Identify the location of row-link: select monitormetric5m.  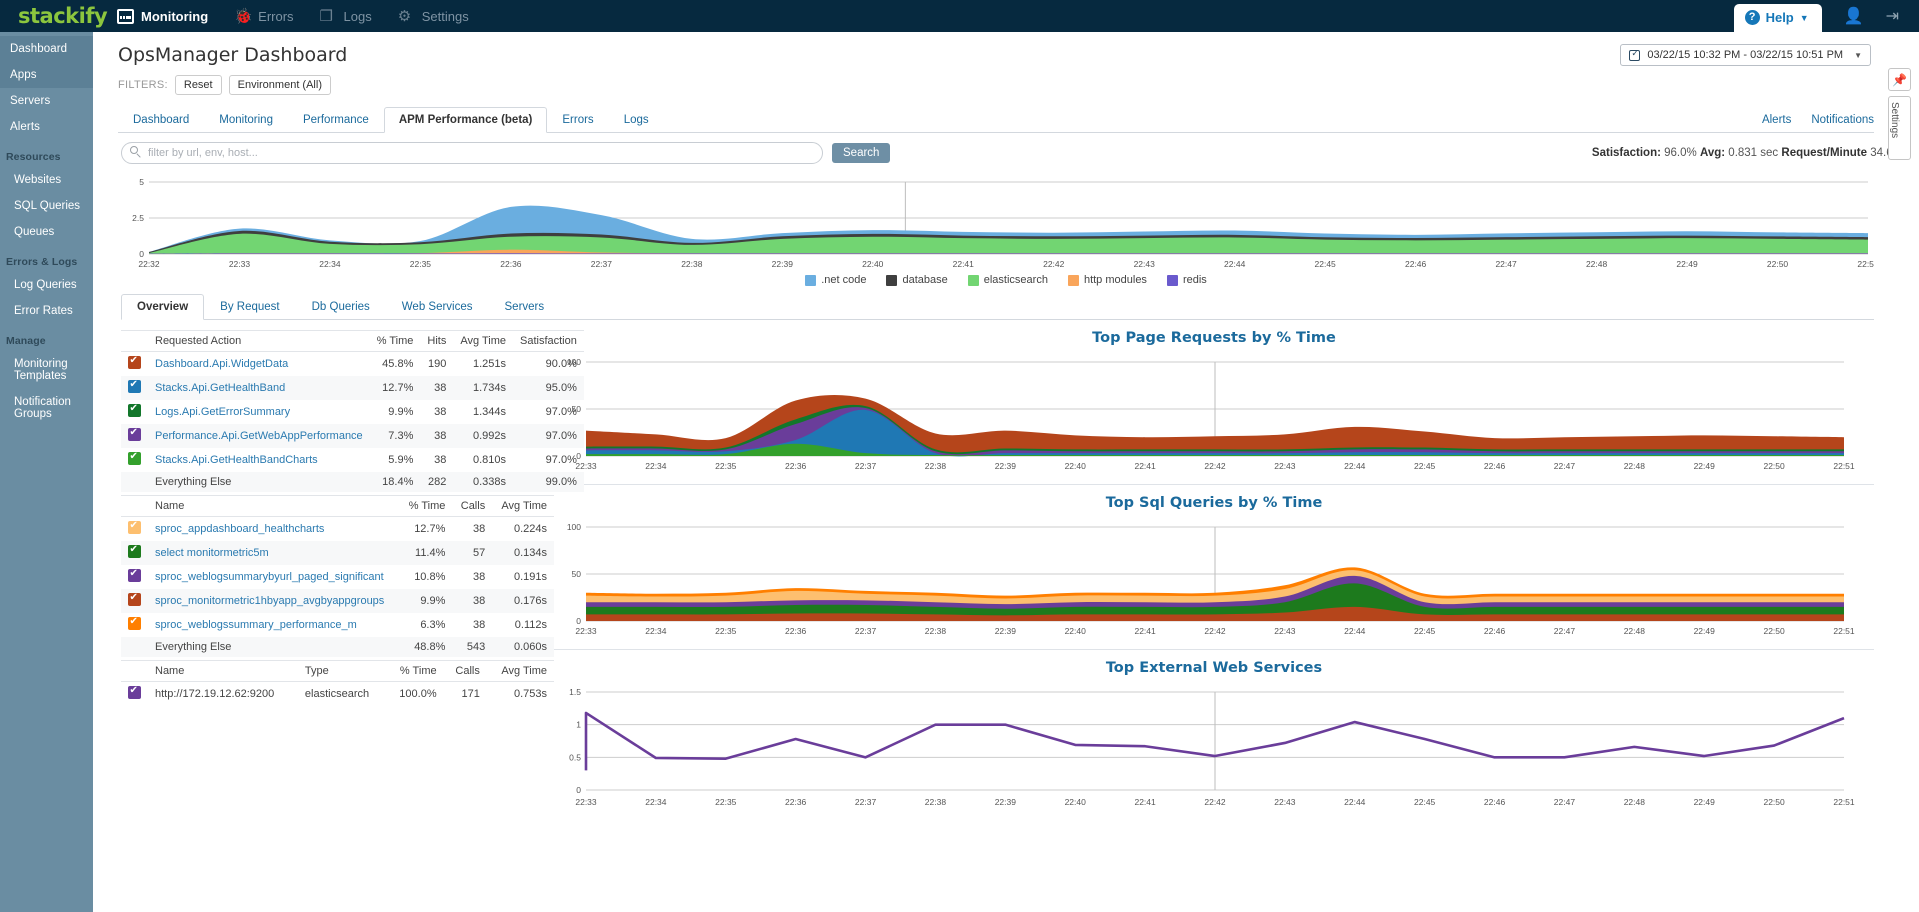
(212, 553).